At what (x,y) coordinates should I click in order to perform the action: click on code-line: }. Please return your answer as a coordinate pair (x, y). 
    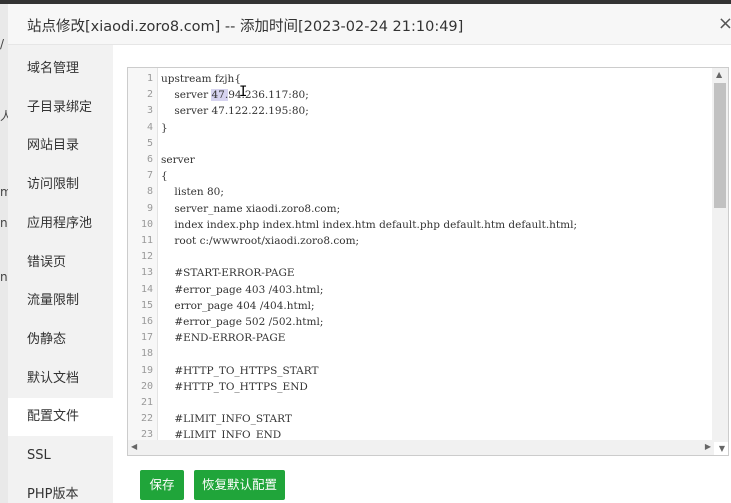
    Looking at the image, I should click on (164, 127).